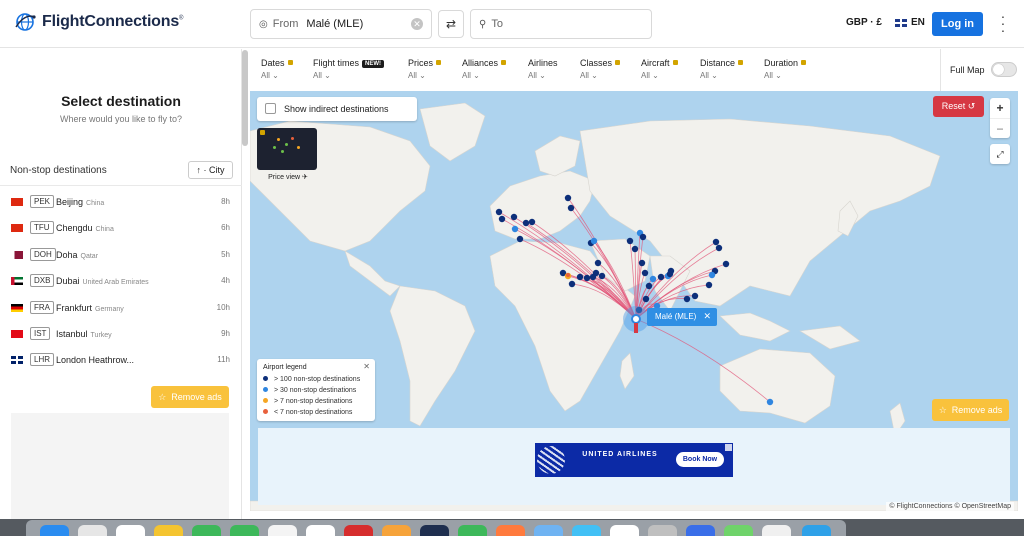 The width and height of the screenshot is (1024, 536). Describe the element at coordinates (425, 69) in the screenshot. I see `filter-prices: Prices All ⌄` at that location.